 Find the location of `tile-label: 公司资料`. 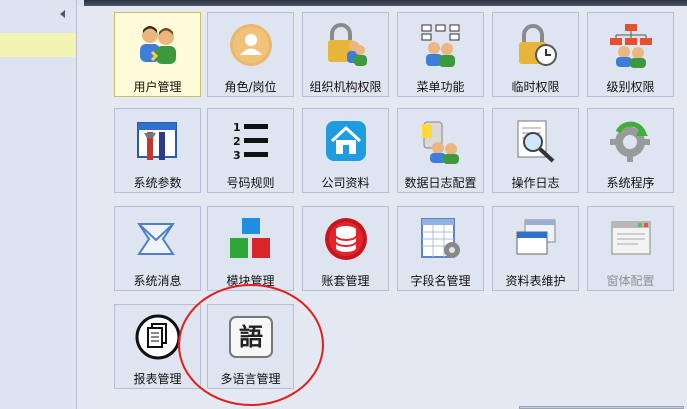

tile-label: 公司资料 is located at coordinates (345, 183).